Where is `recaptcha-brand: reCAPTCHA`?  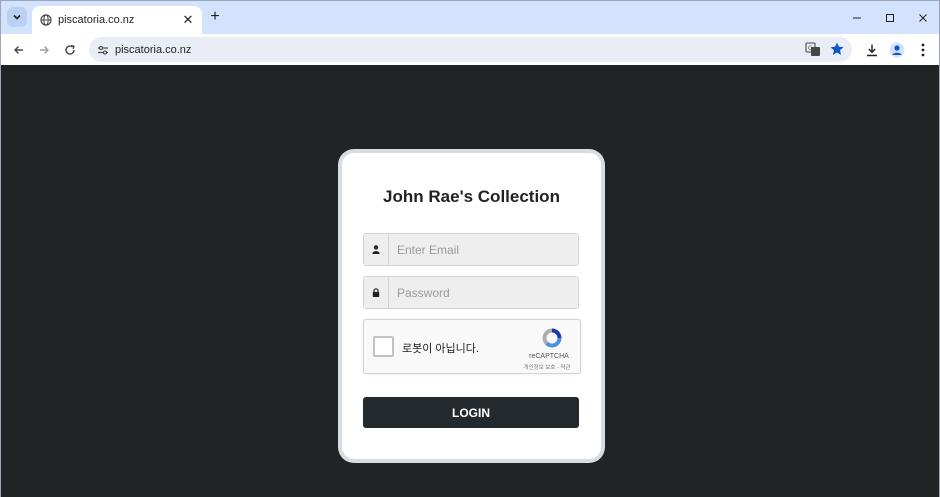 recaptcha-brand: reCAPTCHA is located at coordinates (549, 356).